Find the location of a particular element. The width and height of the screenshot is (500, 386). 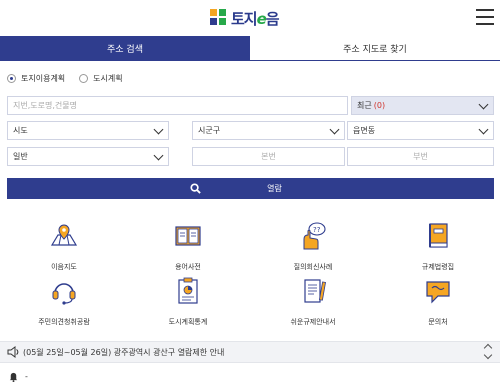

menu-item-qa-cases: ?? 질의회신사례 is located at coordinates (313, 246).